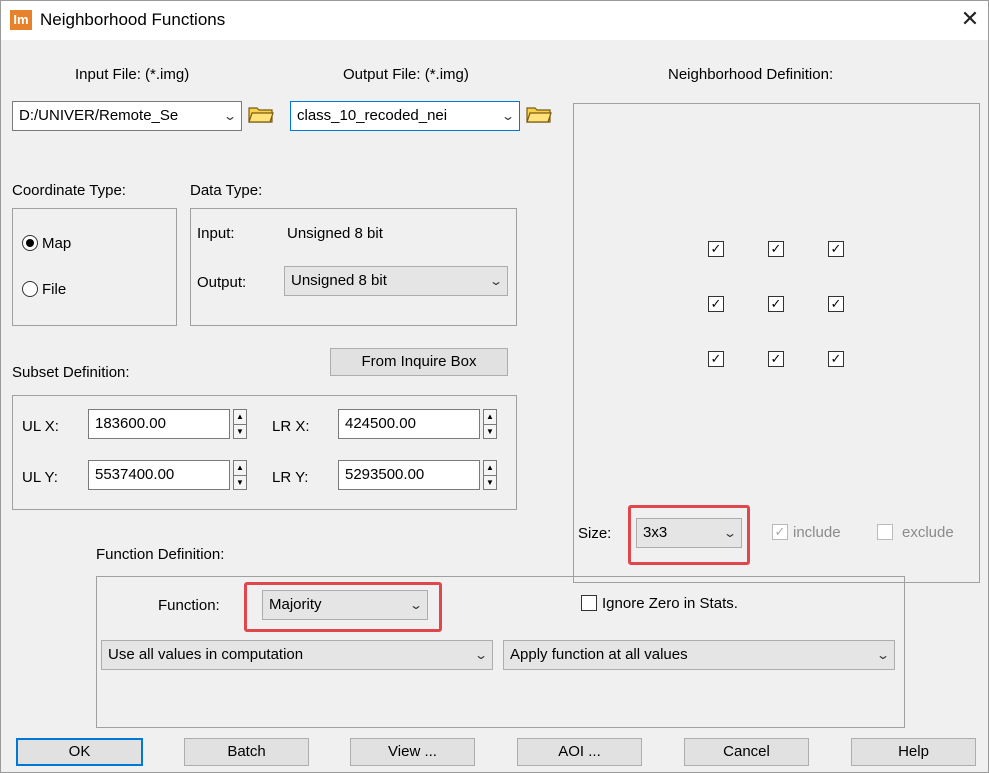  I want to click on include-label: include, so click(817, 532).